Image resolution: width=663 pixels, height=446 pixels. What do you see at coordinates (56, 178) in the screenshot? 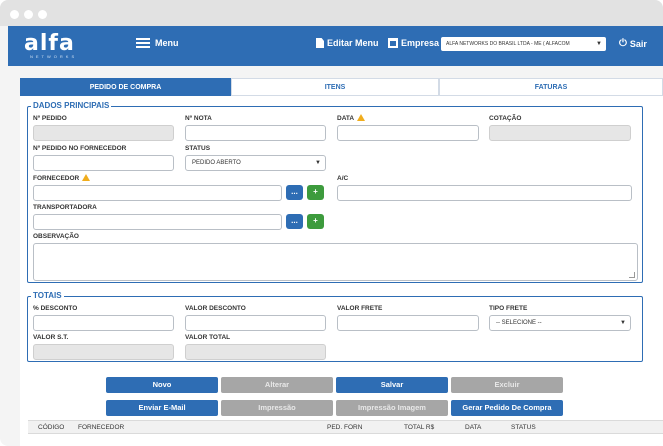
I see `fornecedor-label: FORNECEDOR` at bounding box center [56, 178].